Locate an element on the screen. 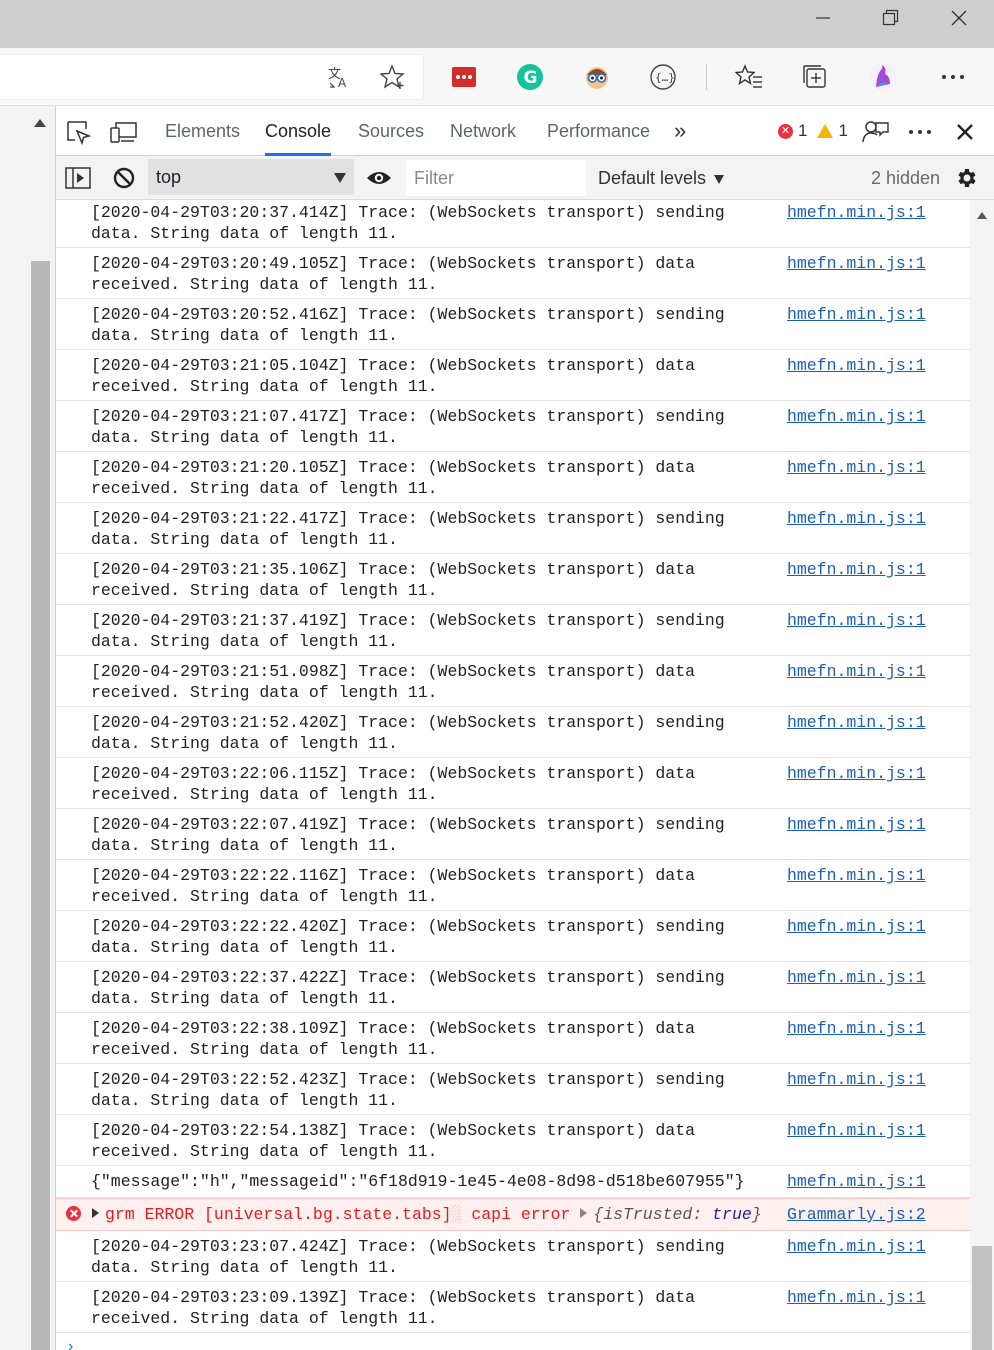  error-glyph: ░ is located at coordinates (456, 1214).